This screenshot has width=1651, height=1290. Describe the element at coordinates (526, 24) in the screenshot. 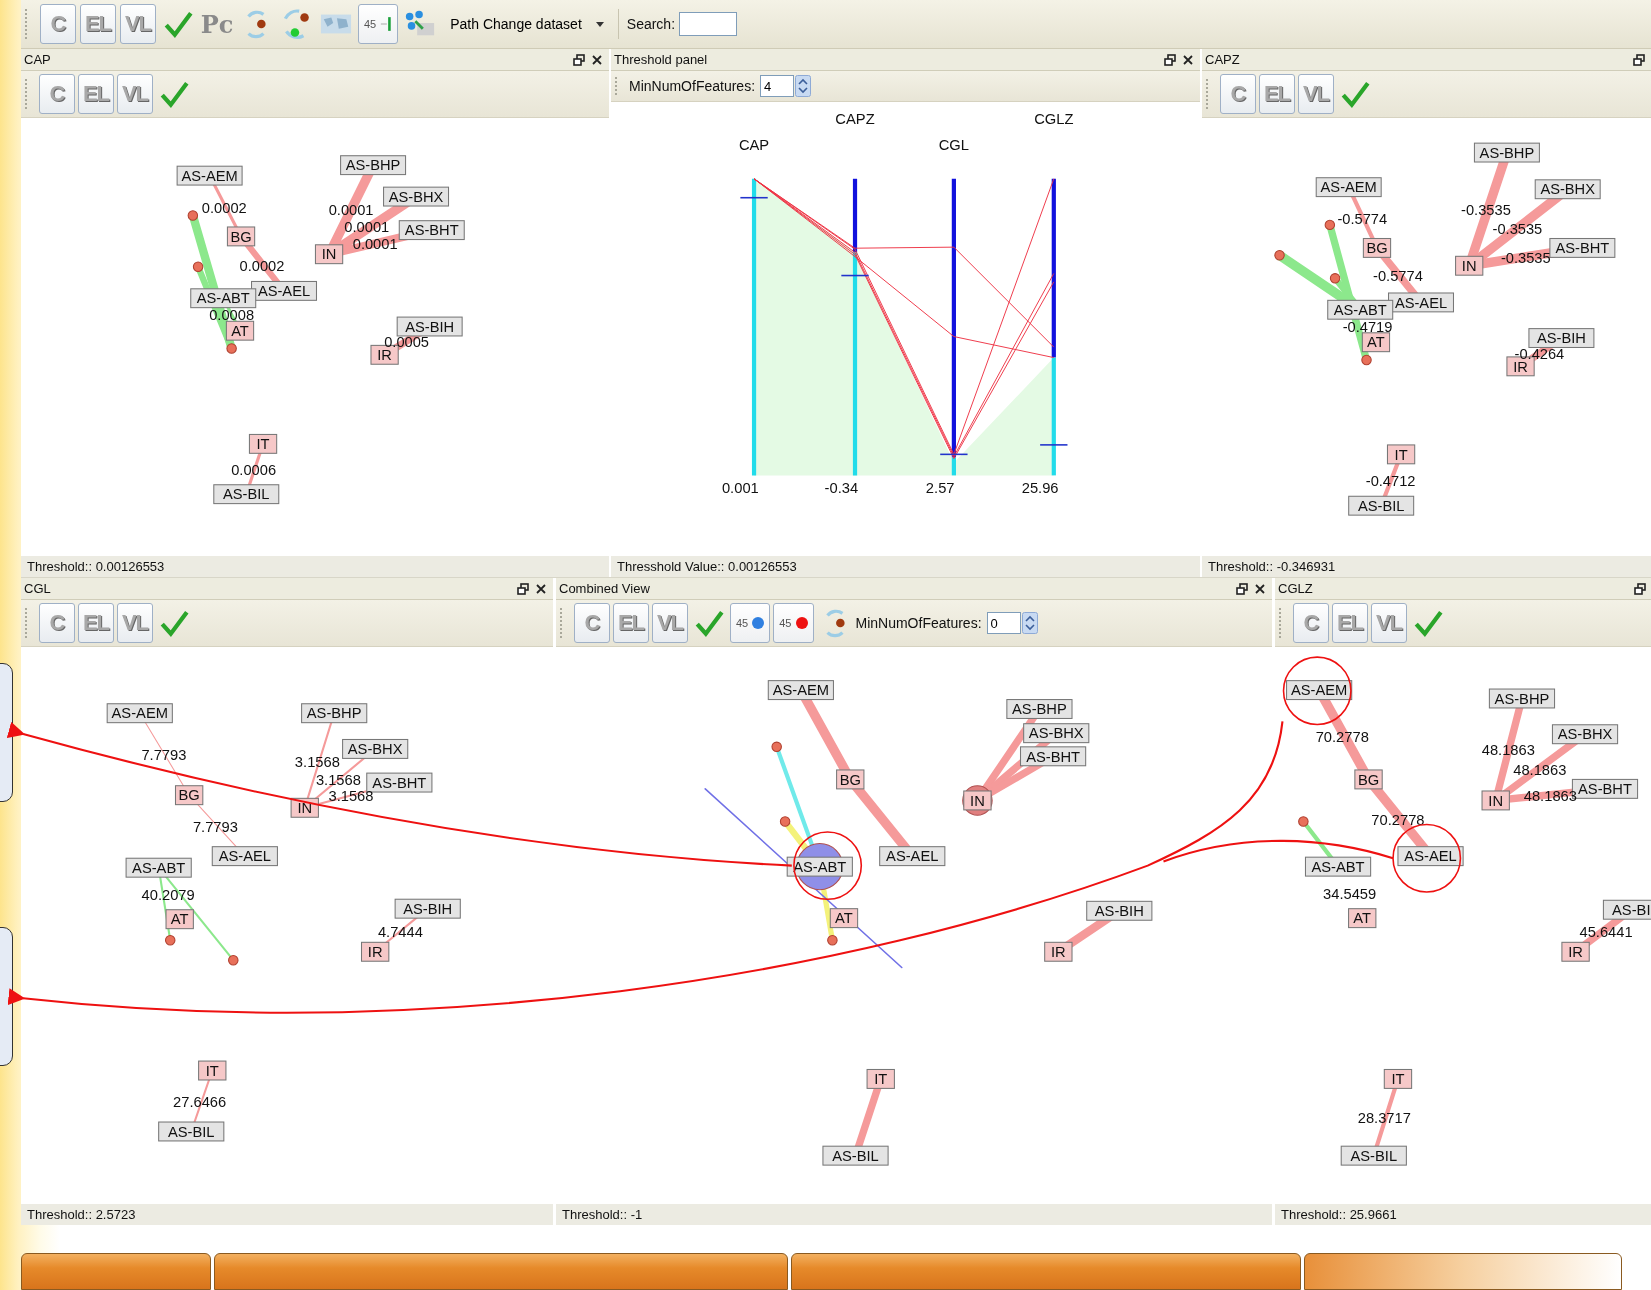

I see `dataset-dropdown: Path Change dataset` at that location.